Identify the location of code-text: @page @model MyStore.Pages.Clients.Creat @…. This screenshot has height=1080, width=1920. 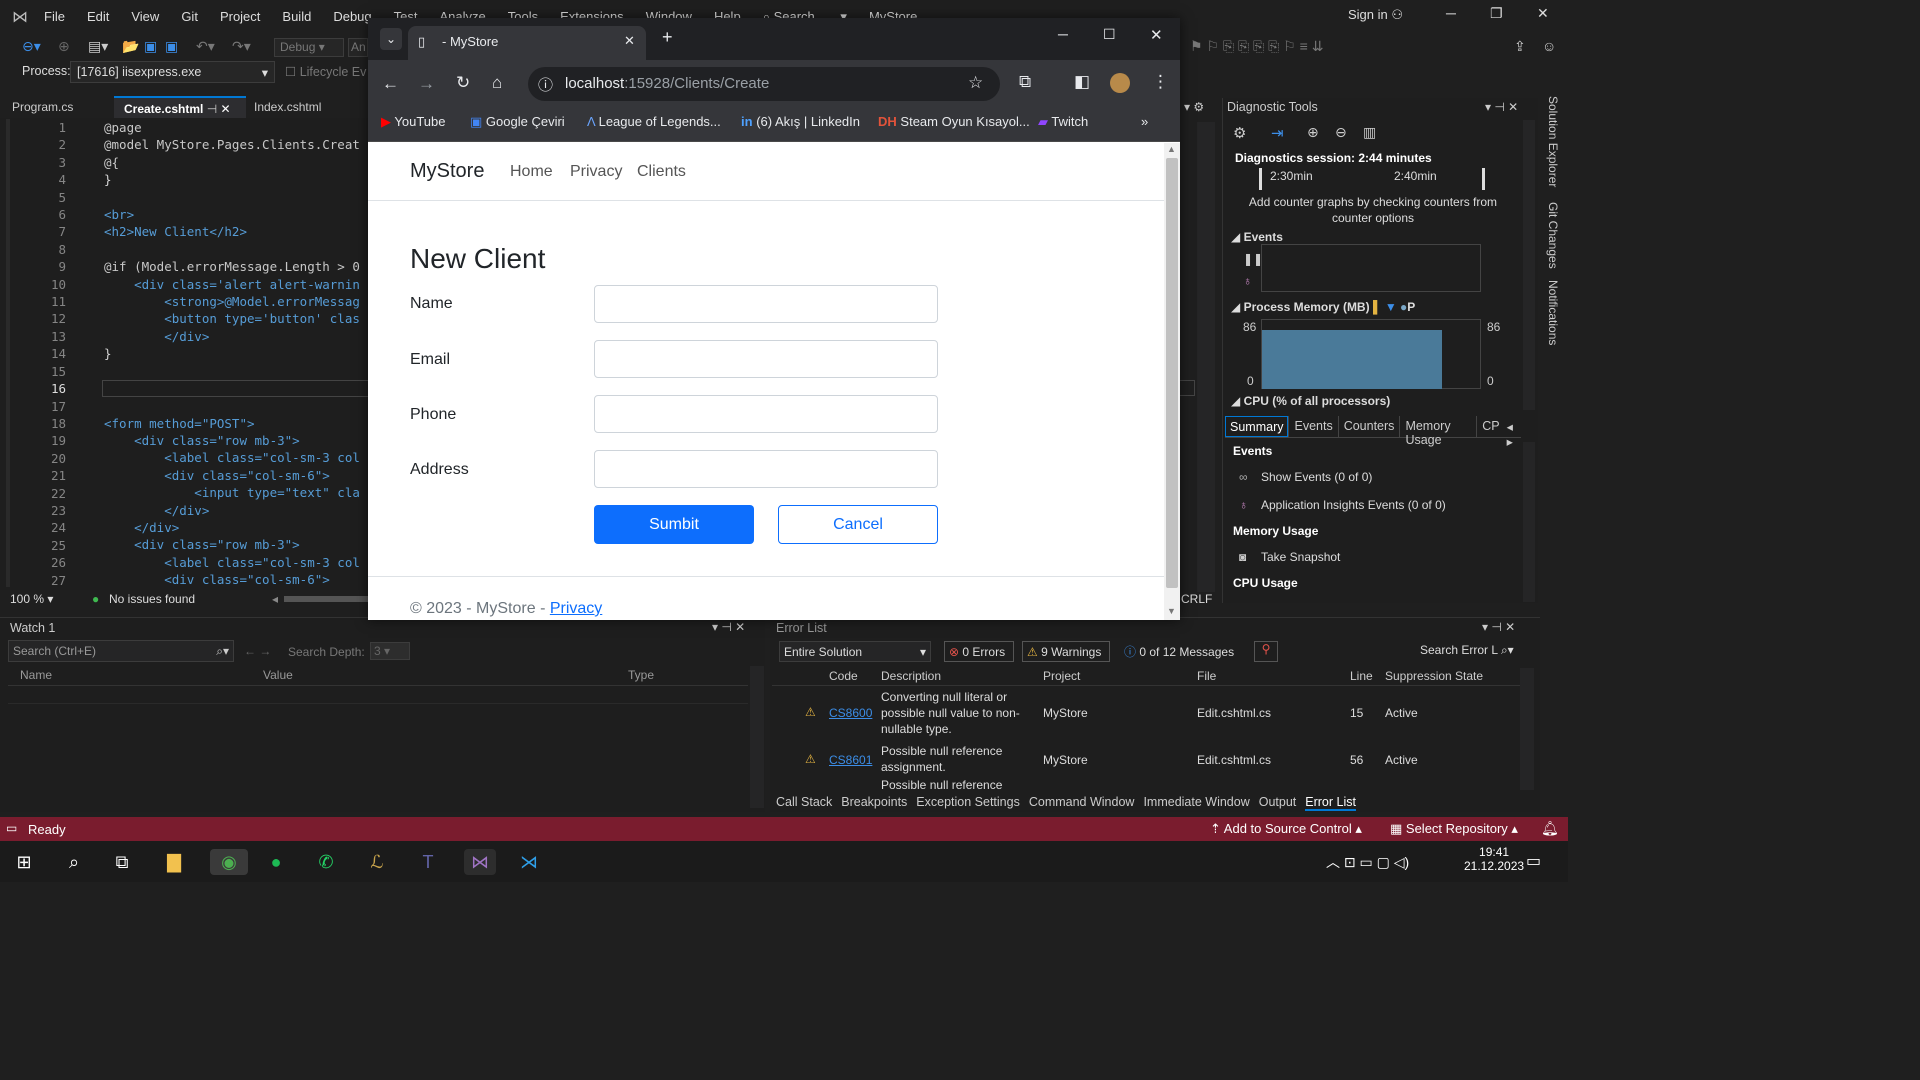
(232, 354).